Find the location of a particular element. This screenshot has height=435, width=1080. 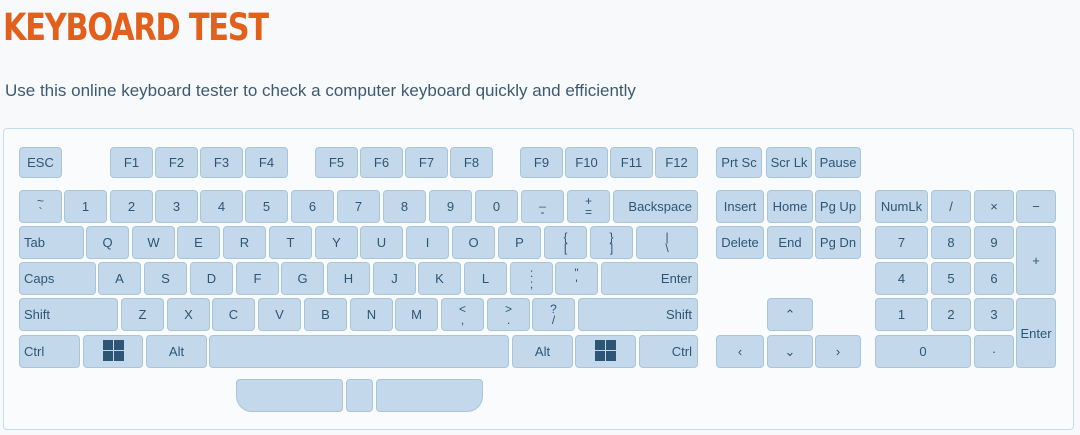

key-lbracket: {[ is located at coordinates (565, 242).